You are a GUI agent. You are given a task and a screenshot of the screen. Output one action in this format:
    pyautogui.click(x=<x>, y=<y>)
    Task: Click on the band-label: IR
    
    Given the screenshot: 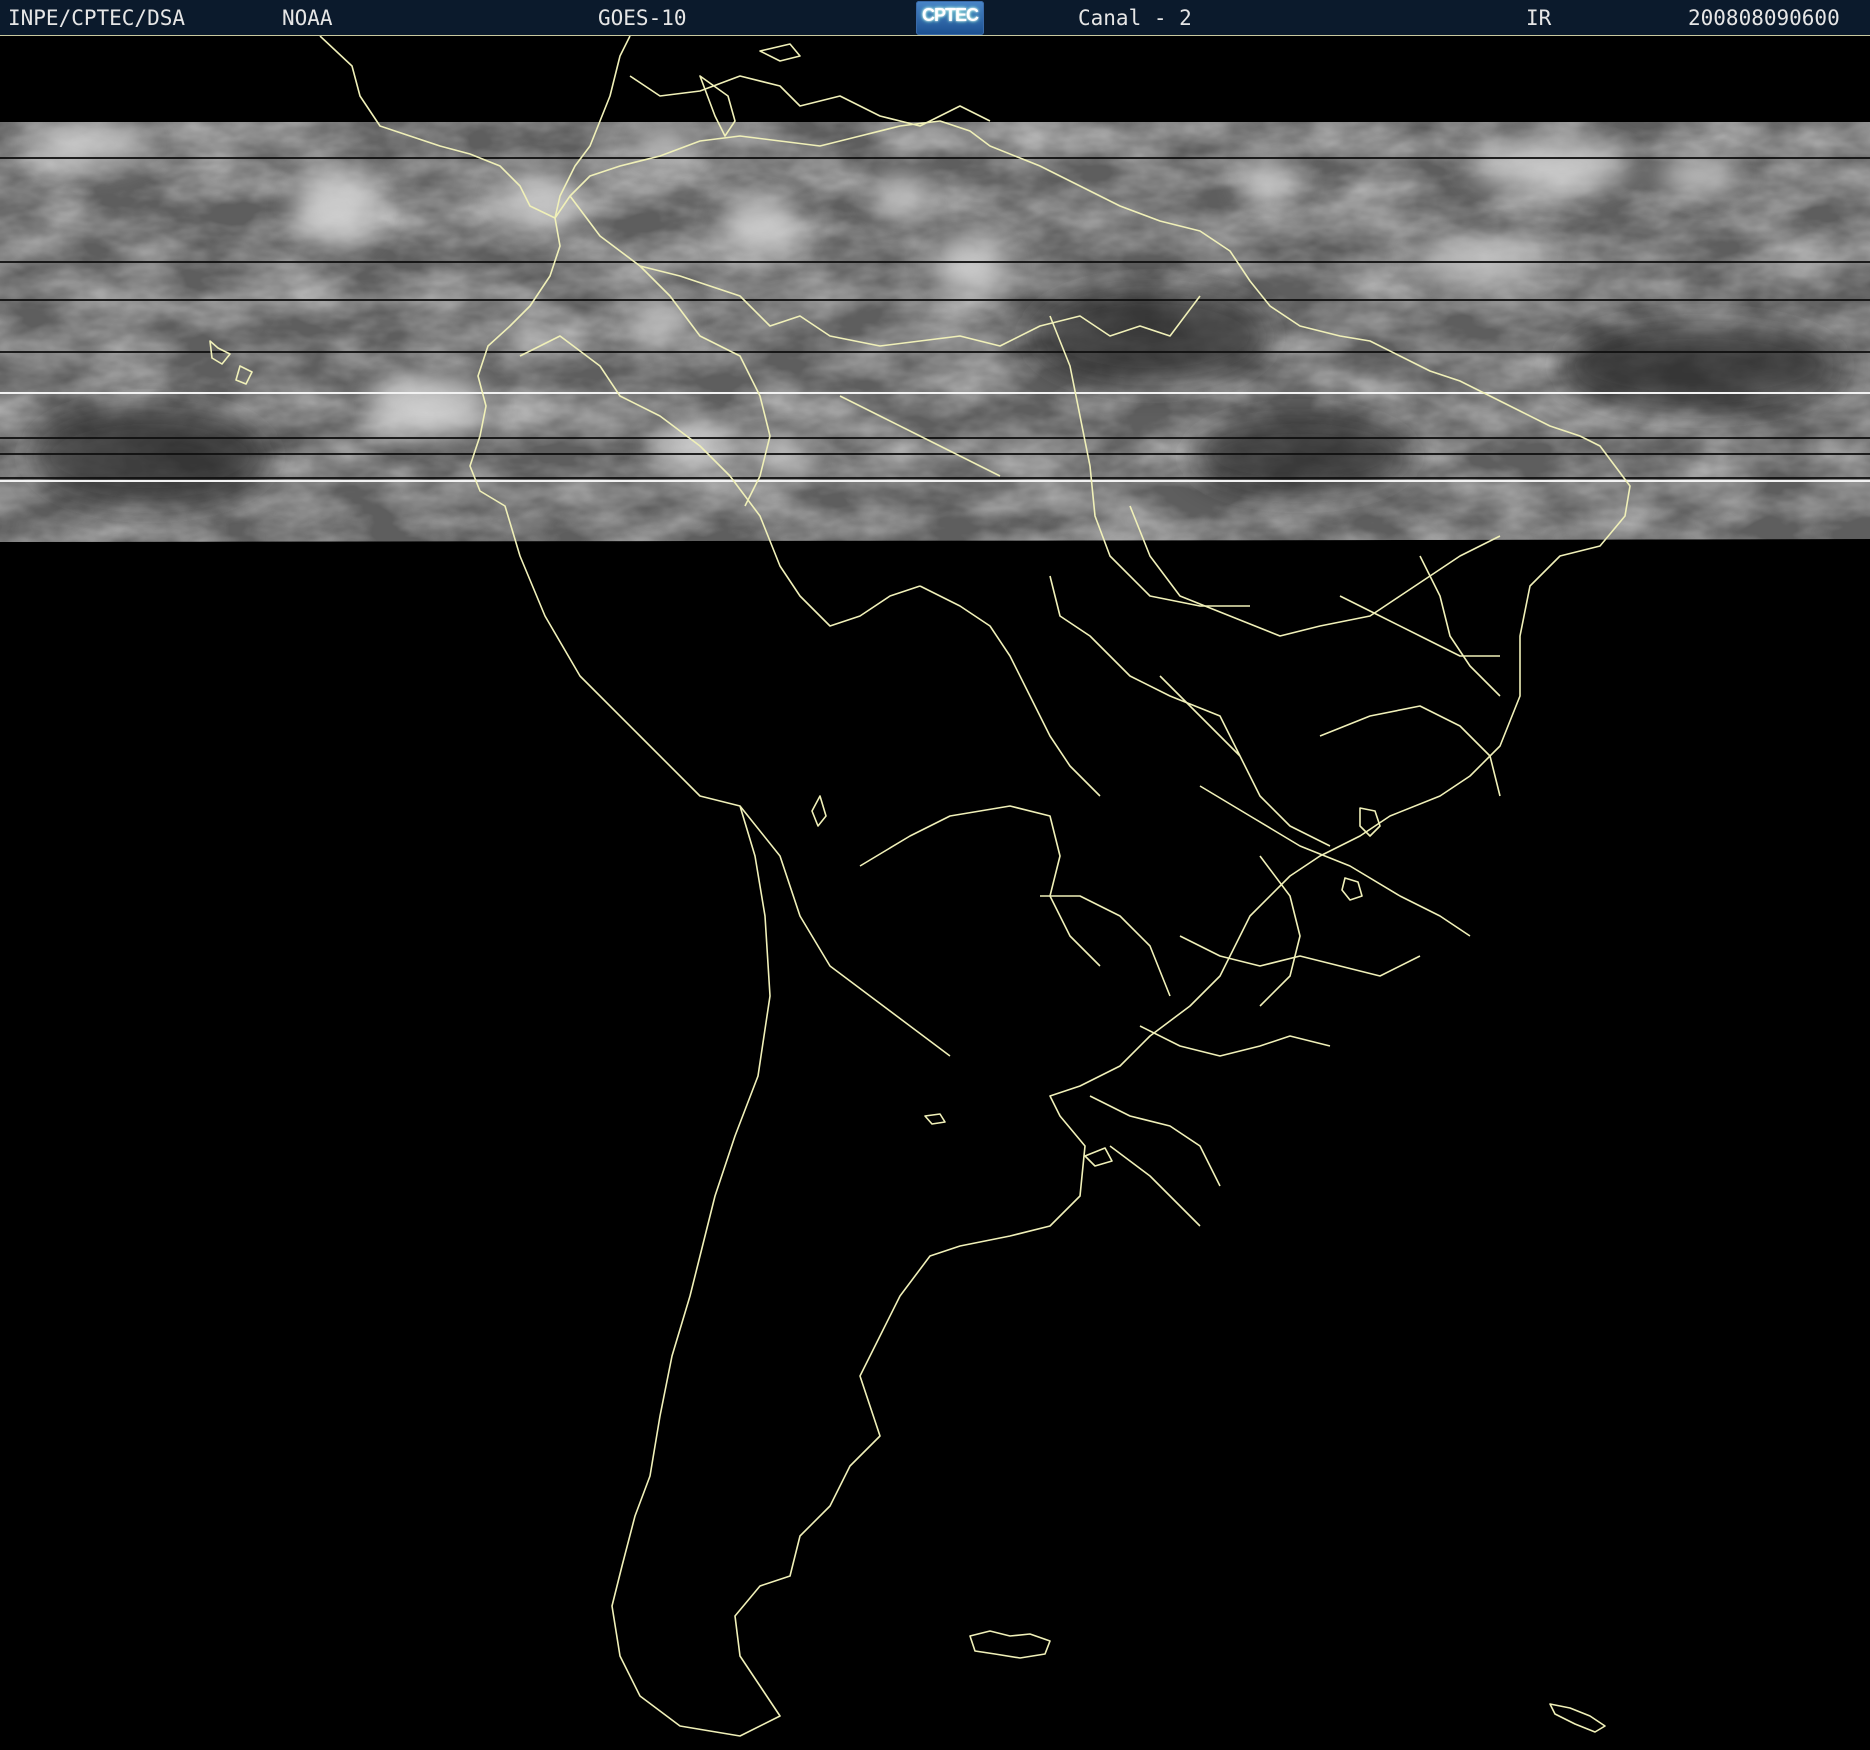 What is the action you would take?
    pyautogui.click(x=1539, y=18)
    